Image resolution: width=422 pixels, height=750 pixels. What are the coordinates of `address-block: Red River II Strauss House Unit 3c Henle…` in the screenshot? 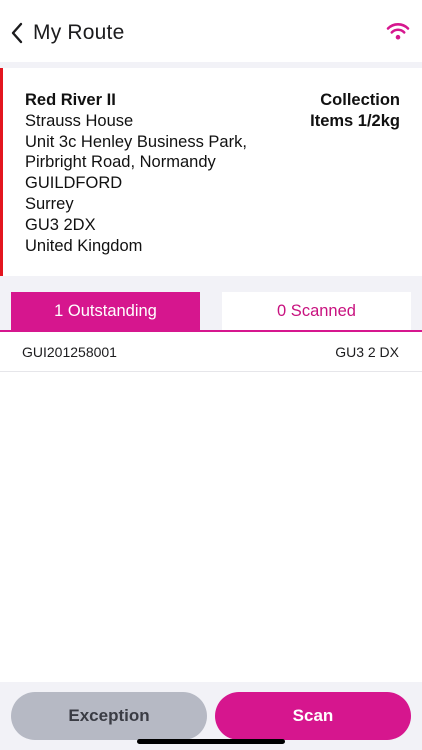 It's located at (136, 173).